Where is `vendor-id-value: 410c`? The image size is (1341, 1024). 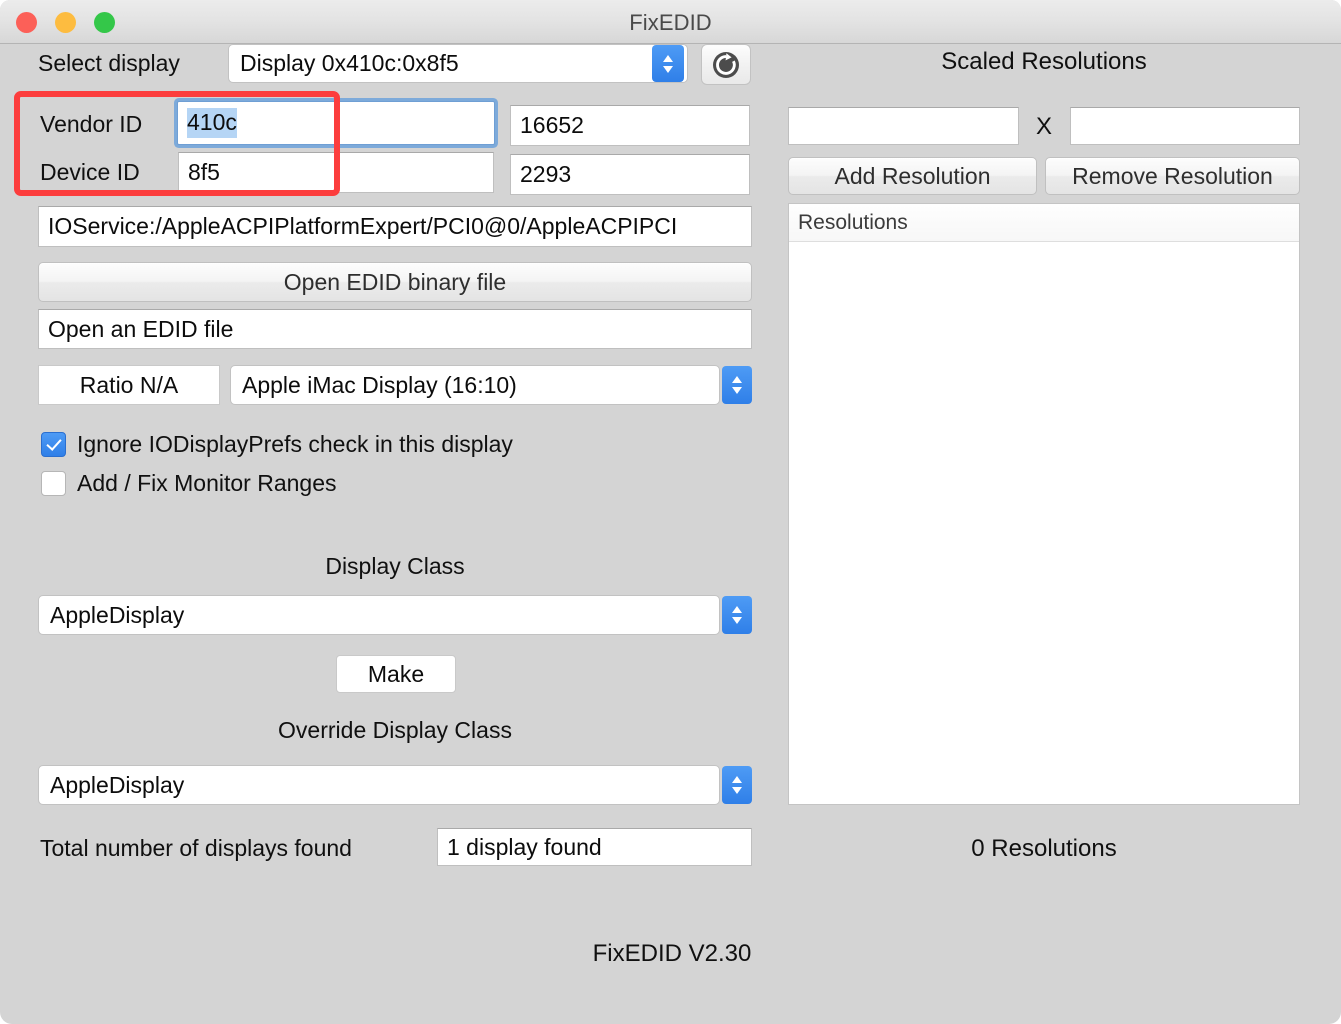
vendor-id-value: 410c is located at coordinates (212, 123).